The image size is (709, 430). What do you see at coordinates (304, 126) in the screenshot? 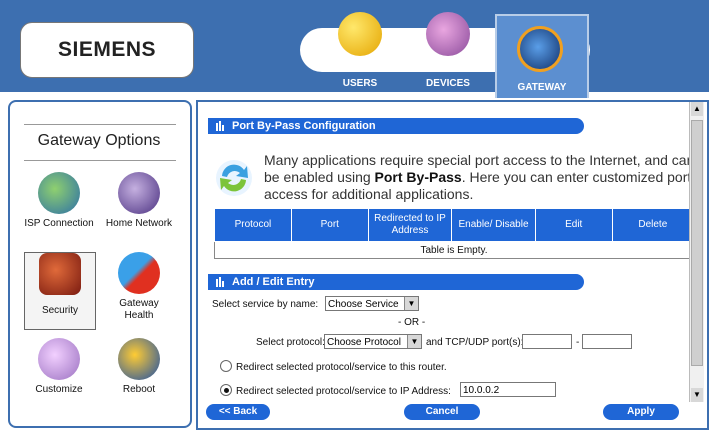
I see `section-title: Port By-Pass Configuration` at bounding box center [304, 126].